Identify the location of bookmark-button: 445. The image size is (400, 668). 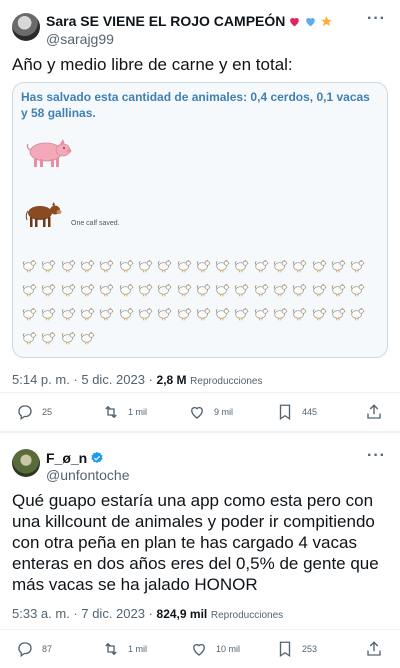
(296, 412).